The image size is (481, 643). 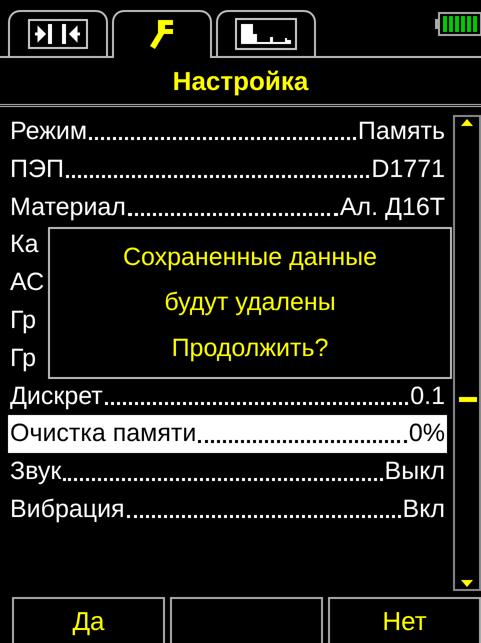 I want to click on dialog-message-line: Сохраненные данные, so click(x=250, y=257).